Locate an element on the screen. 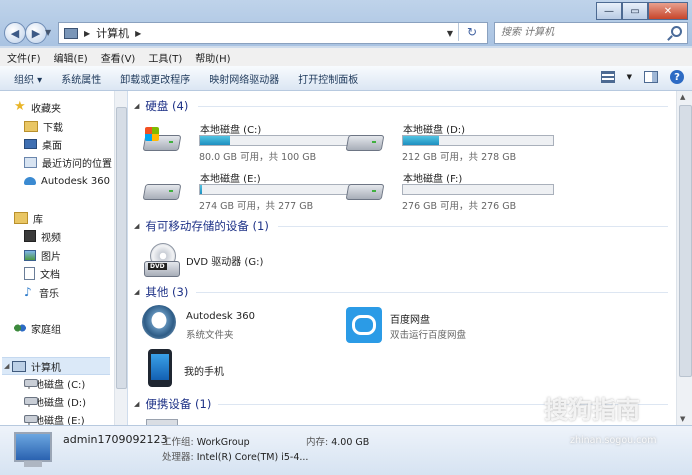 This screenshot has width=692, height=475. drive-e: 本地磁盘 (E:) 274 GB 可用，共 277 GB is located at coordinates (246, 192).